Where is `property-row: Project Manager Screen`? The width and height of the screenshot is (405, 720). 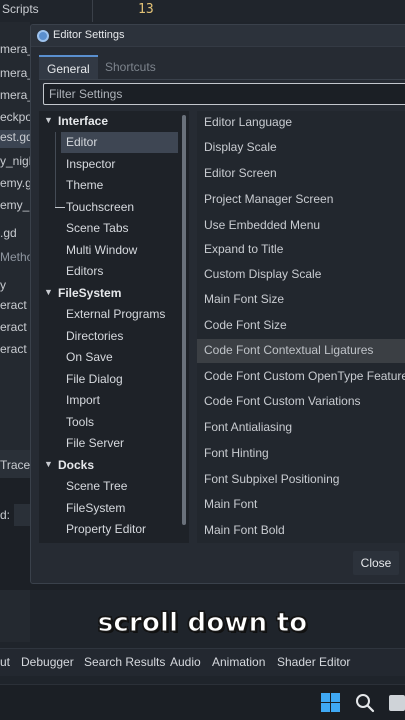
property-row: Project Manager Screen is located at coordinates (301, 199).